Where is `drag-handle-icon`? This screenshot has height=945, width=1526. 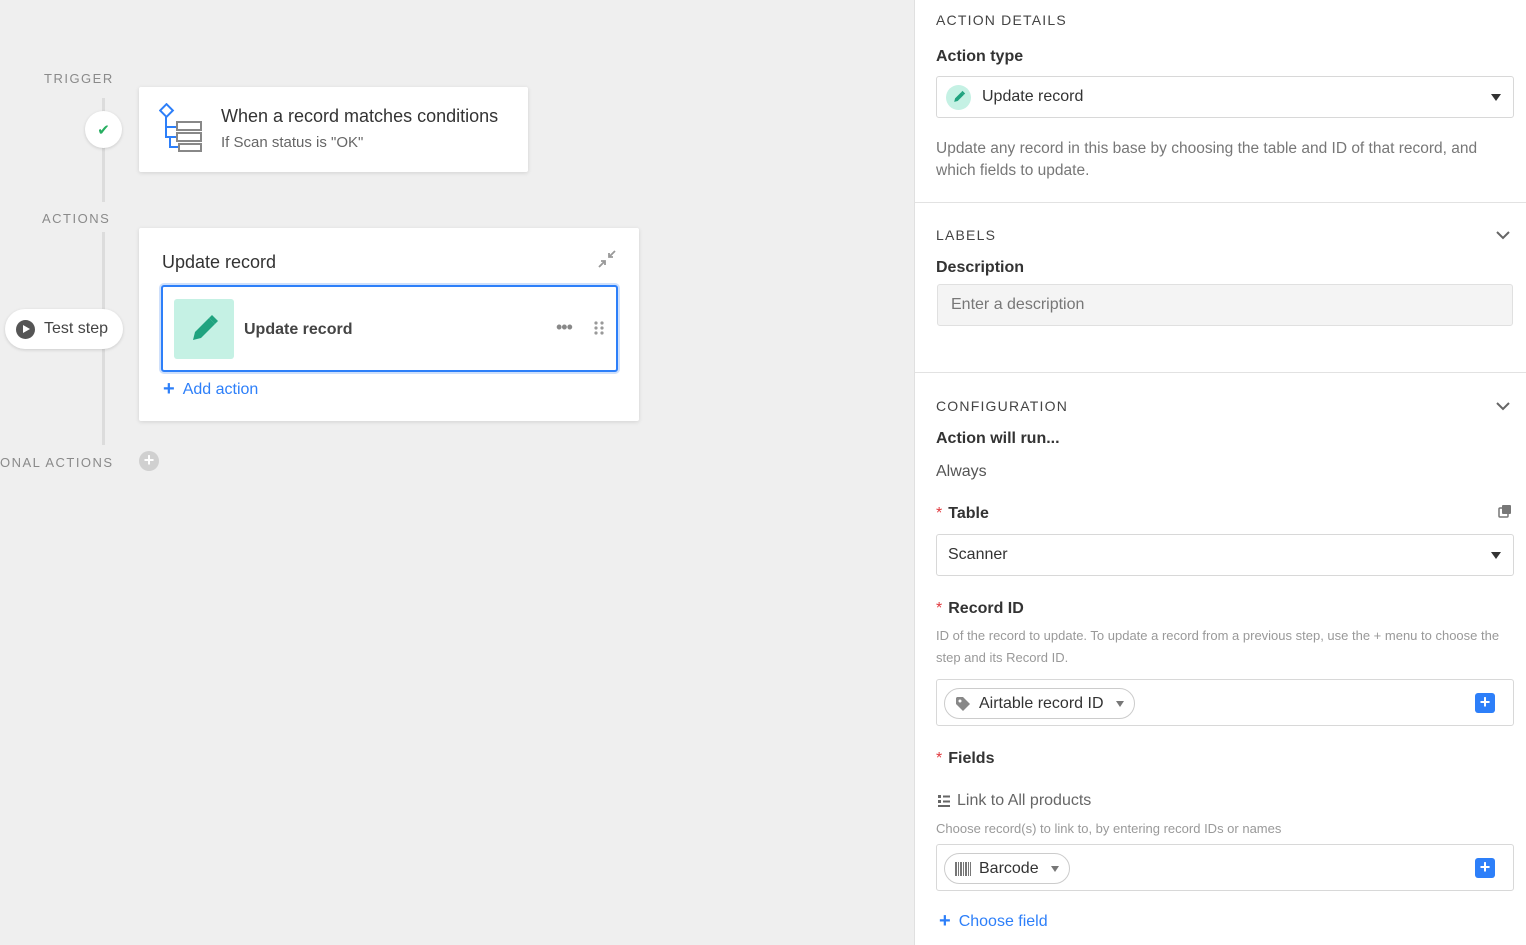 drag-handle-icon is located at coordinates (599, 328).